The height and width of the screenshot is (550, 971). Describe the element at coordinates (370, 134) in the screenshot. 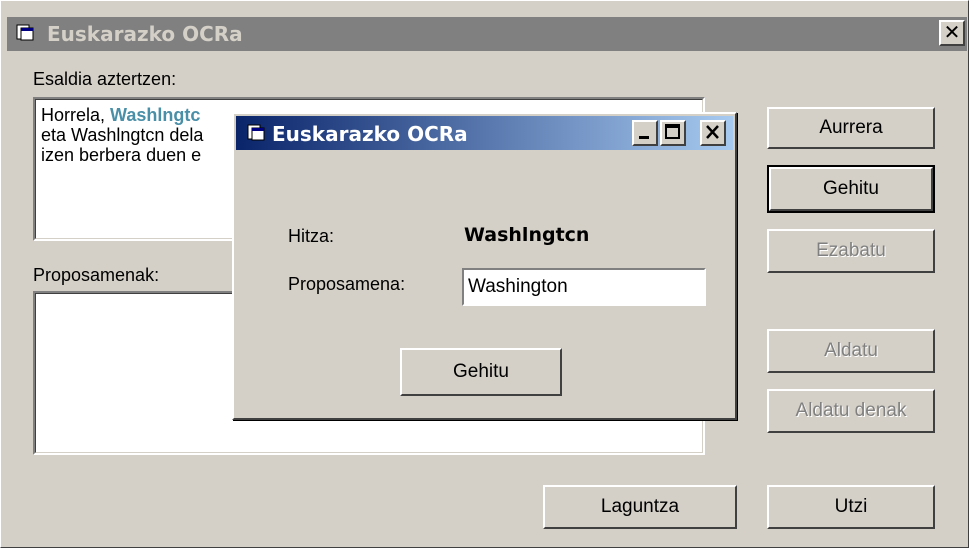

I see `dialog-title: Euskarazko OCRa` at that location.